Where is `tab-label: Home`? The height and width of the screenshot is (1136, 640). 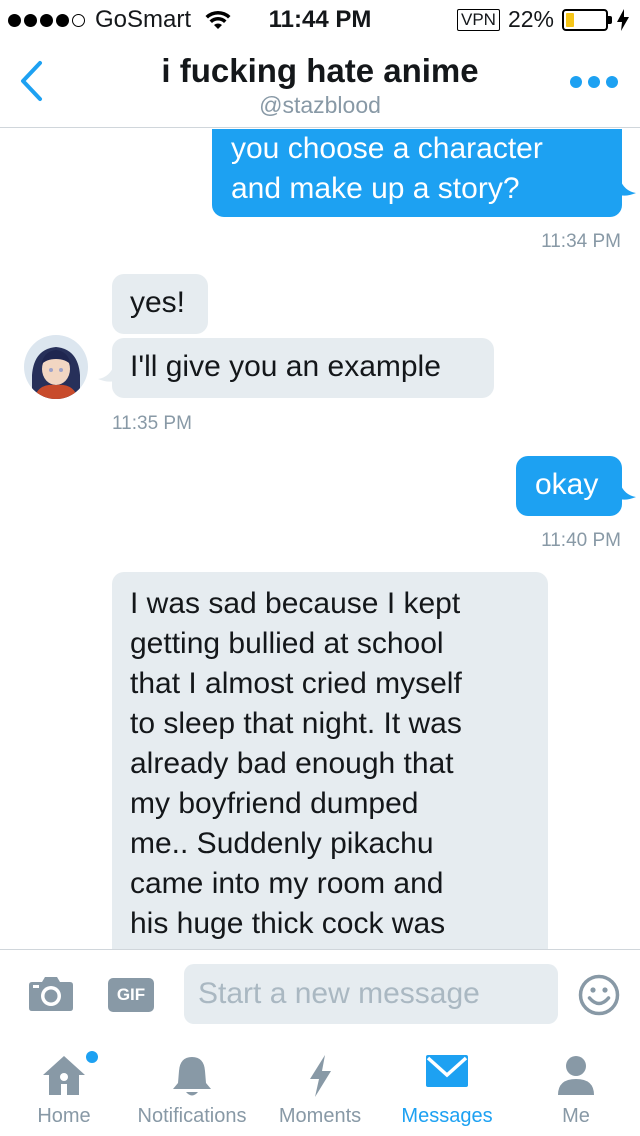
tab-label: Home is located at coordinates (64, 1116).